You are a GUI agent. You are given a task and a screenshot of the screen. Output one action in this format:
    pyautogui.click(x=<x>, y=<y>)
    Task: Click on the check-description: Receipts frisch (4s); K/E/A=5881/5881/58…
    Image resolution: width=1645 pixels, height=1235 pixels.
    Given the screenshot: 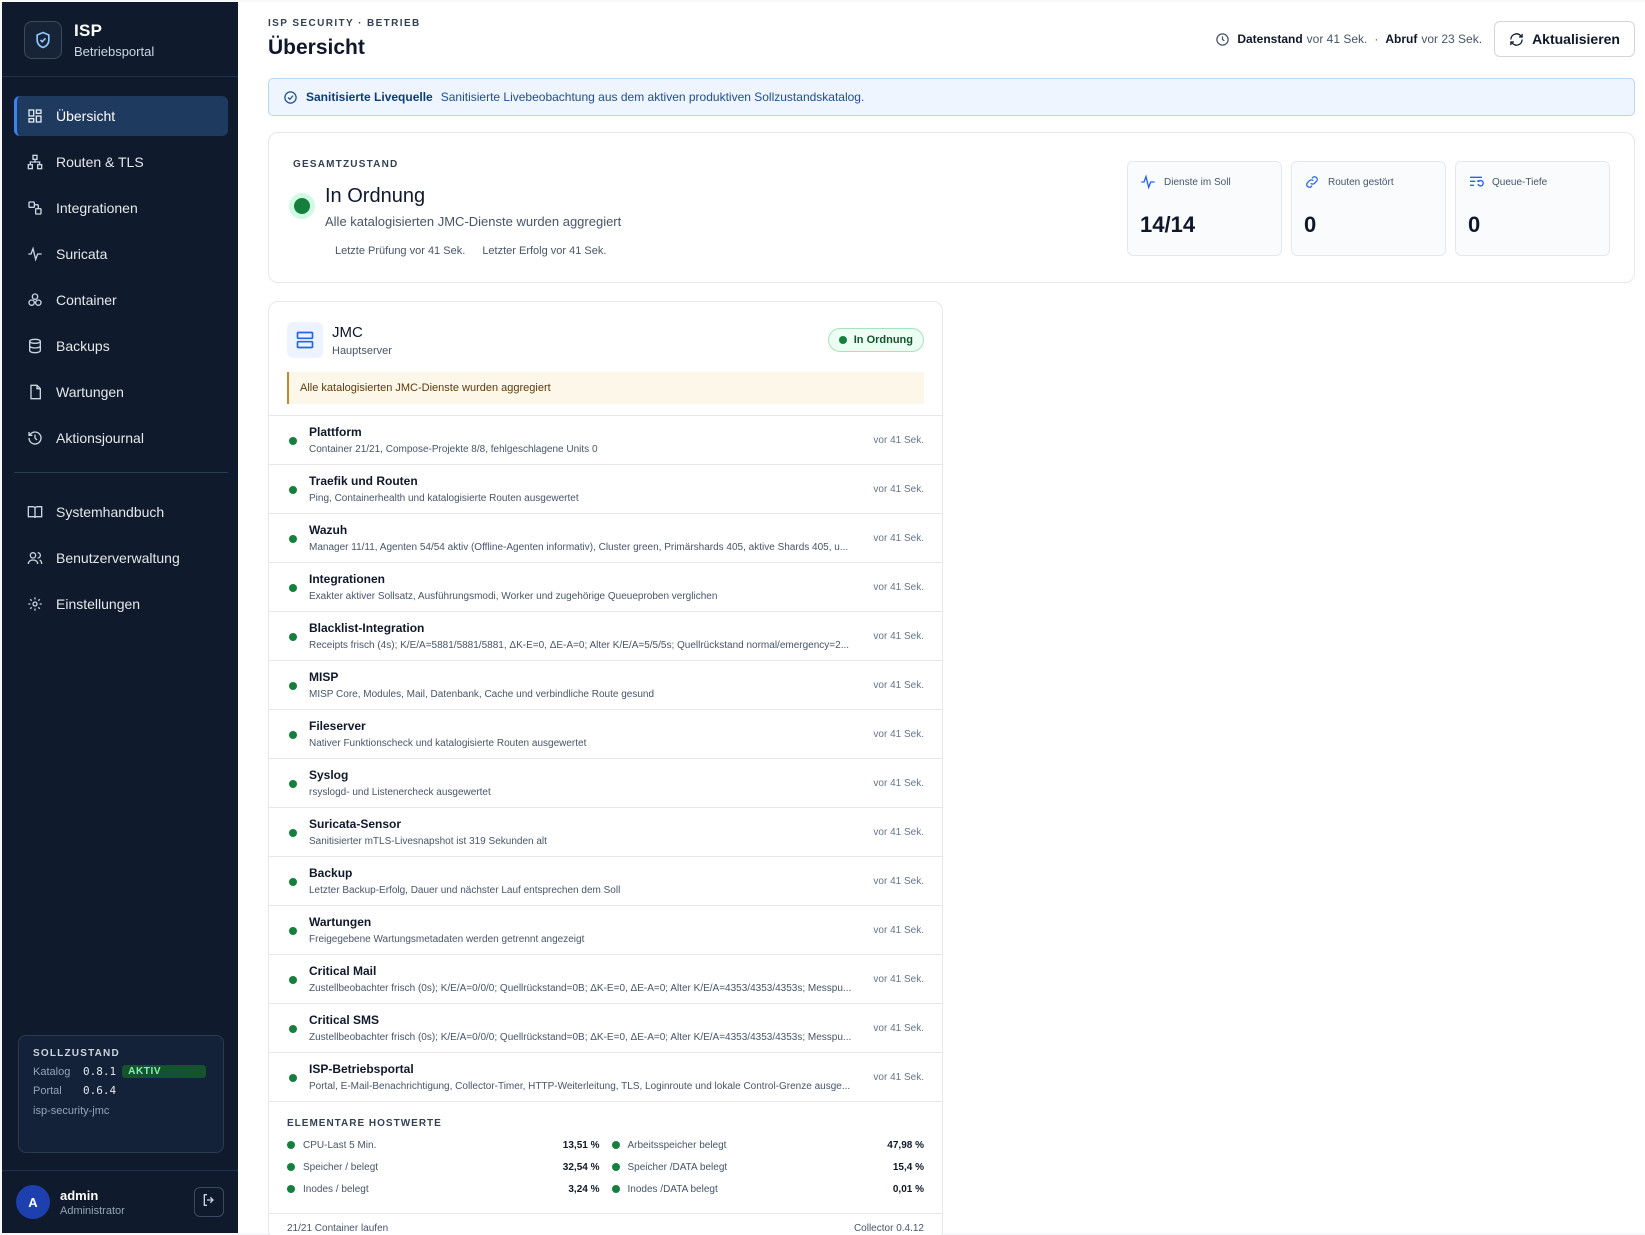 What is the action you would take?
    pyautogui.click(x=579, y=645)
    